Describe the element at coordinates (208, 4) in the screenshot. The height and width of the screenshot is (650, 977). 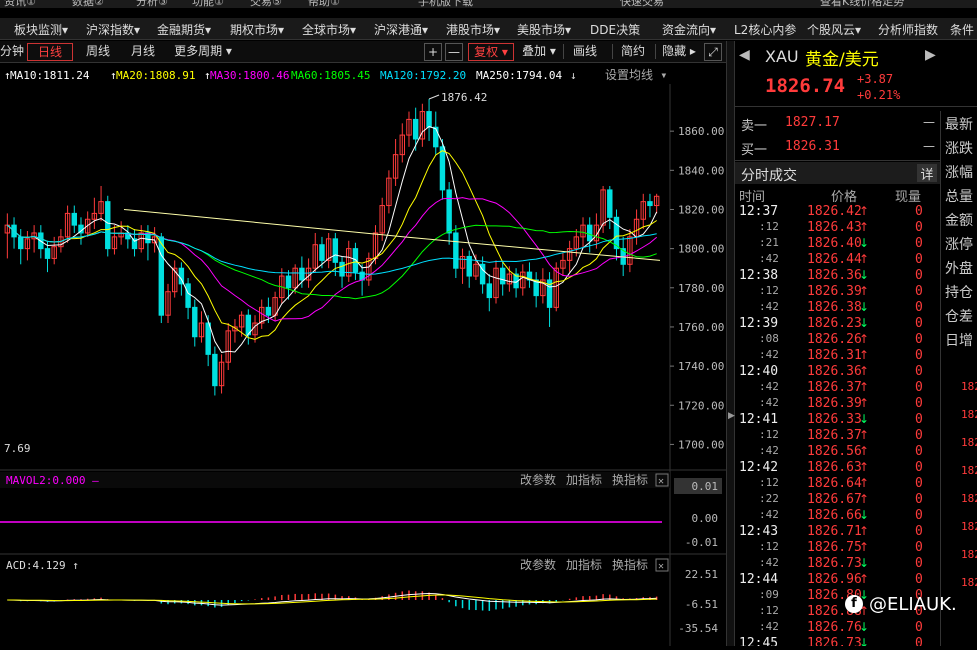
I see `top-menu-item: 功能①` at that location.